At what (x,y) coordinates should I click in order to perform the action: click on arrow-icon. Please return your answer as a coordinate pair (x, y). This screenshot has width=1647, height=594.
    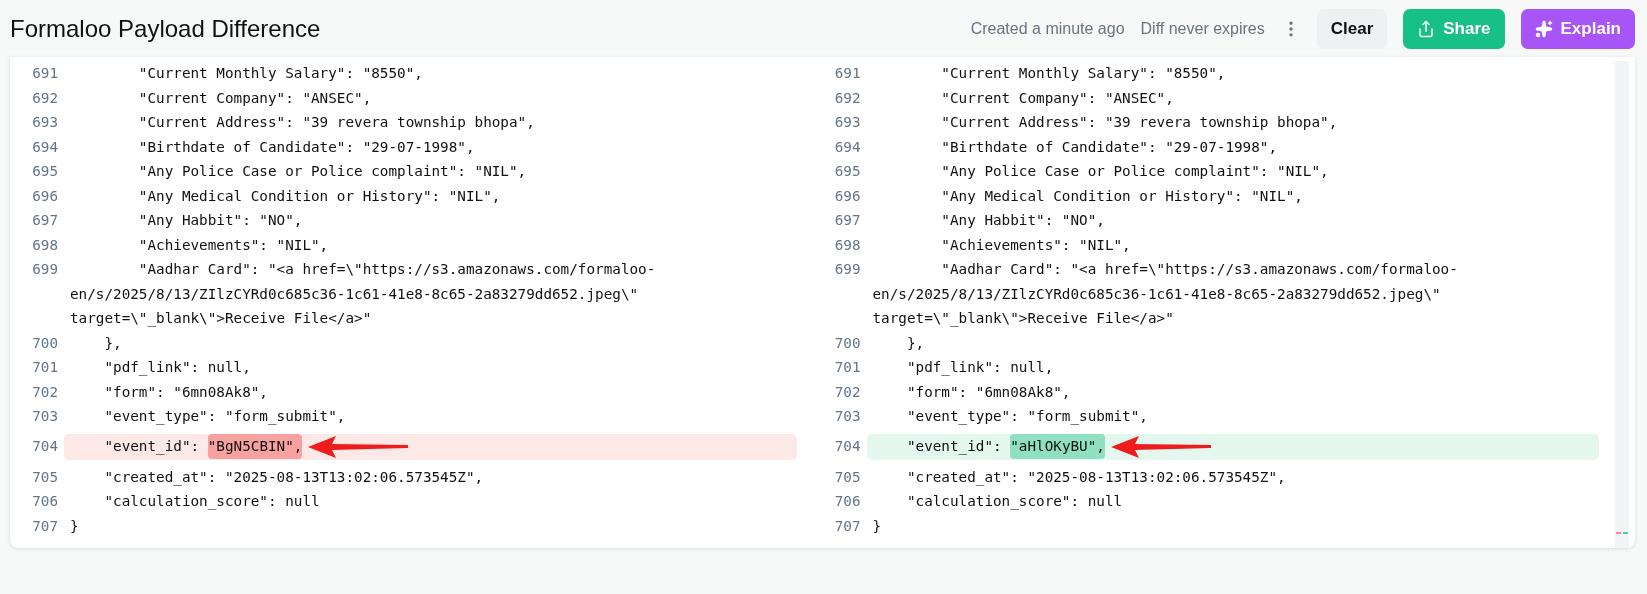
    Looking at the image, I should click on (358, 446).